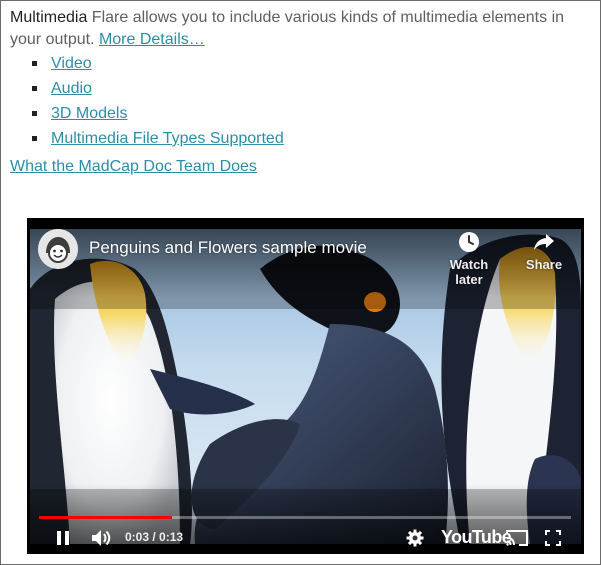 This screenshot has width=601, height=565. I want to click on progress-bar, so click(305, 517).